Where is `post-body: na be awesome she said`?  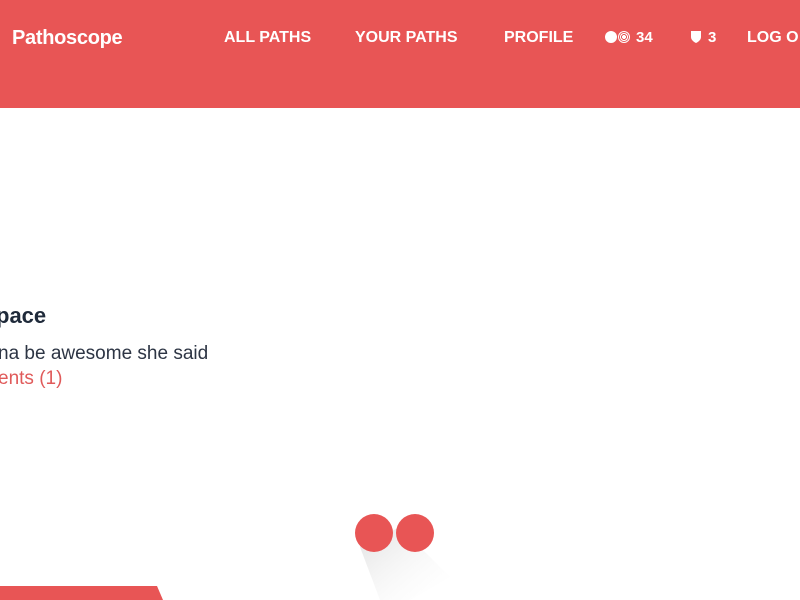
post-body: na be awesome she said is located at coordinates (104, 353).